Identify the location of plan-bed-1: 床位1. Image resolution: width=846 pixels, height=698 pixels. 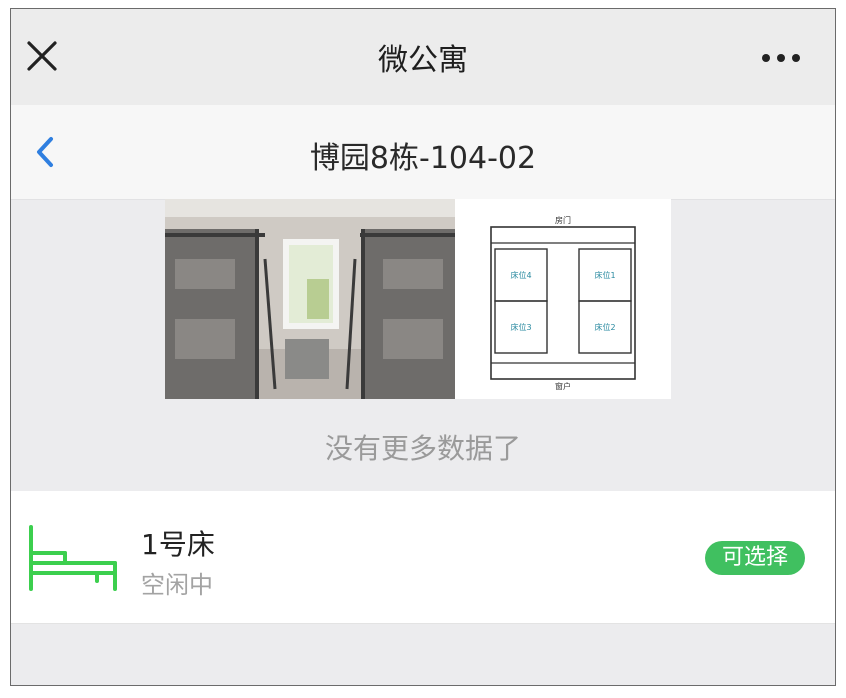
(604, 275).